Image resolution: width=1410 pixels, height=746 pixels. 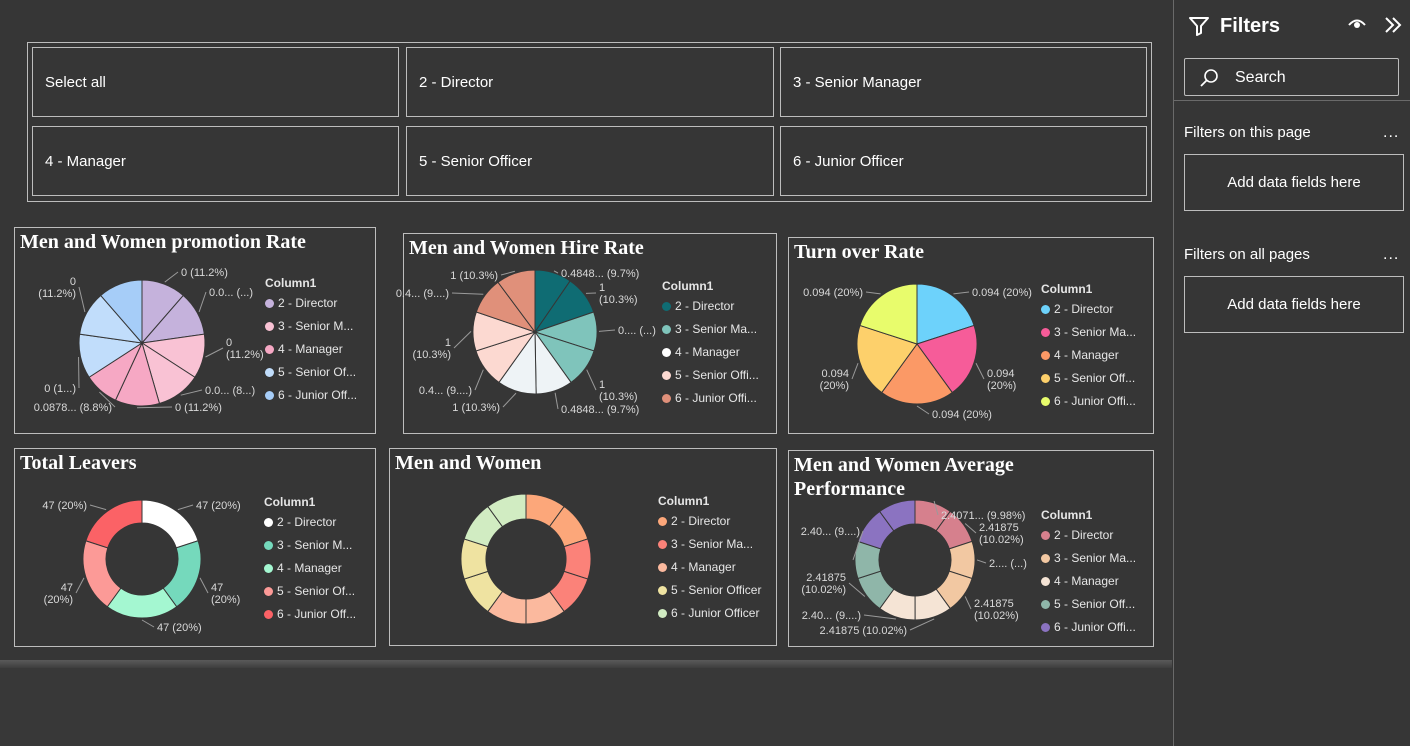 I want to click on this-page-drop-zone: Add data fields here, so click(x=1294, y=182).